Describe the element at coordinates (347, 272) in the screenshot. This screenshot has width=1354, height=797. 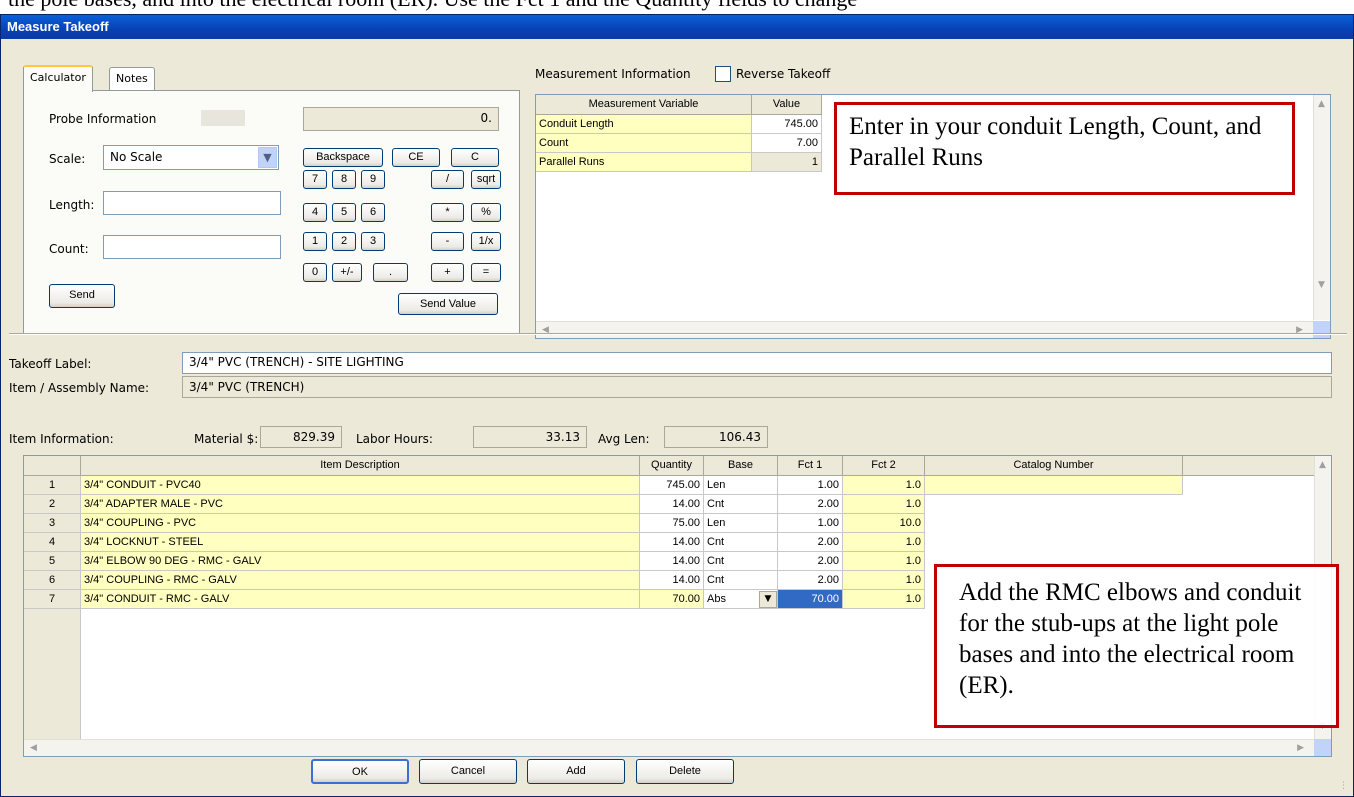
I see `key-negate: +/-` at that location.